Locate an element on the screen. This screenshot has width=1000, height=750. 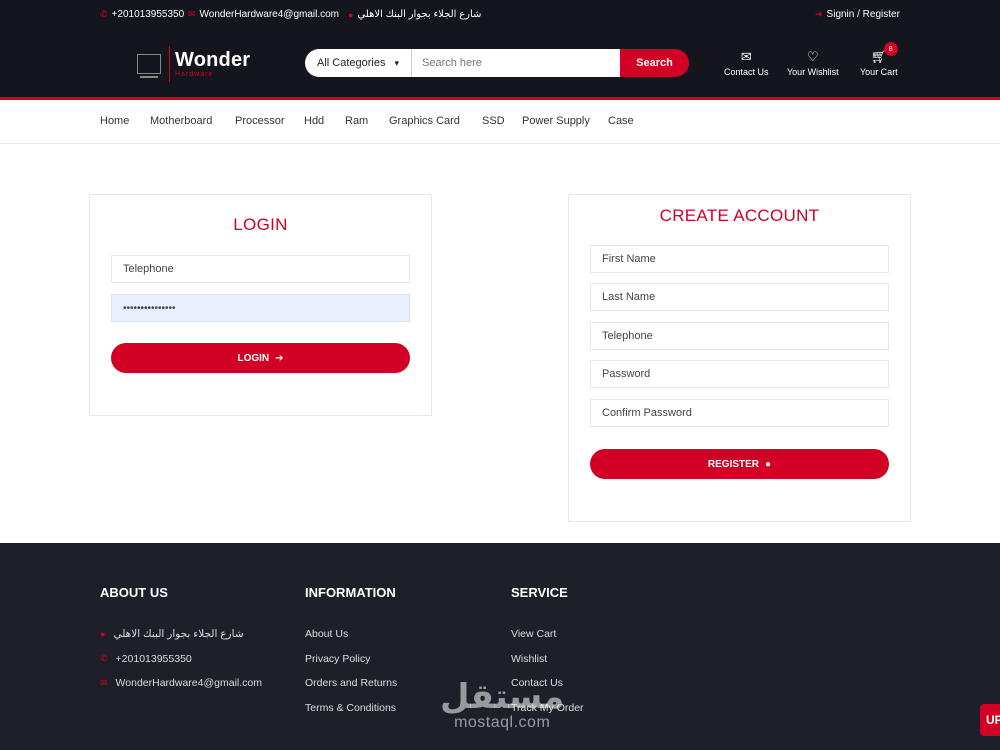
footer-address: ● شارع الجلاء بجوار البنك الاهلي is located at coordinates (181, 634).